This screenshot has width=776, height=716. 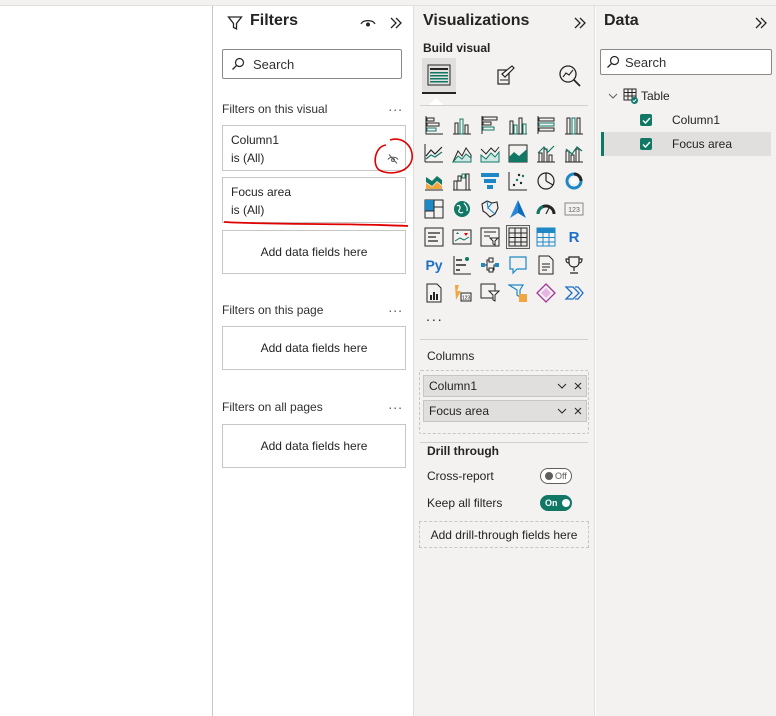 I want to click on columns-field-well: Column1 Focus area, so click(x=504, y=402).